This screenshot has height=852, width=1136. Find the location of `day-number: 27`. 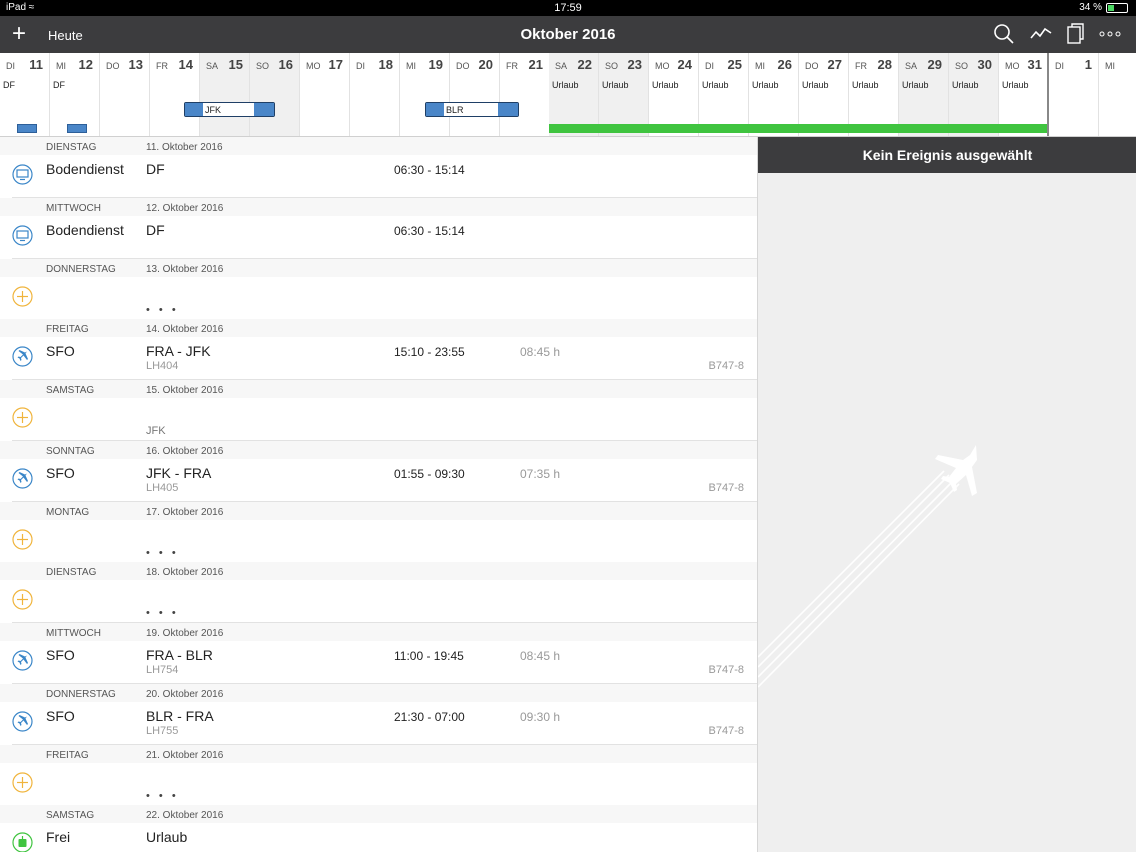

day-number: 27 is located at coordinates (834, 64).